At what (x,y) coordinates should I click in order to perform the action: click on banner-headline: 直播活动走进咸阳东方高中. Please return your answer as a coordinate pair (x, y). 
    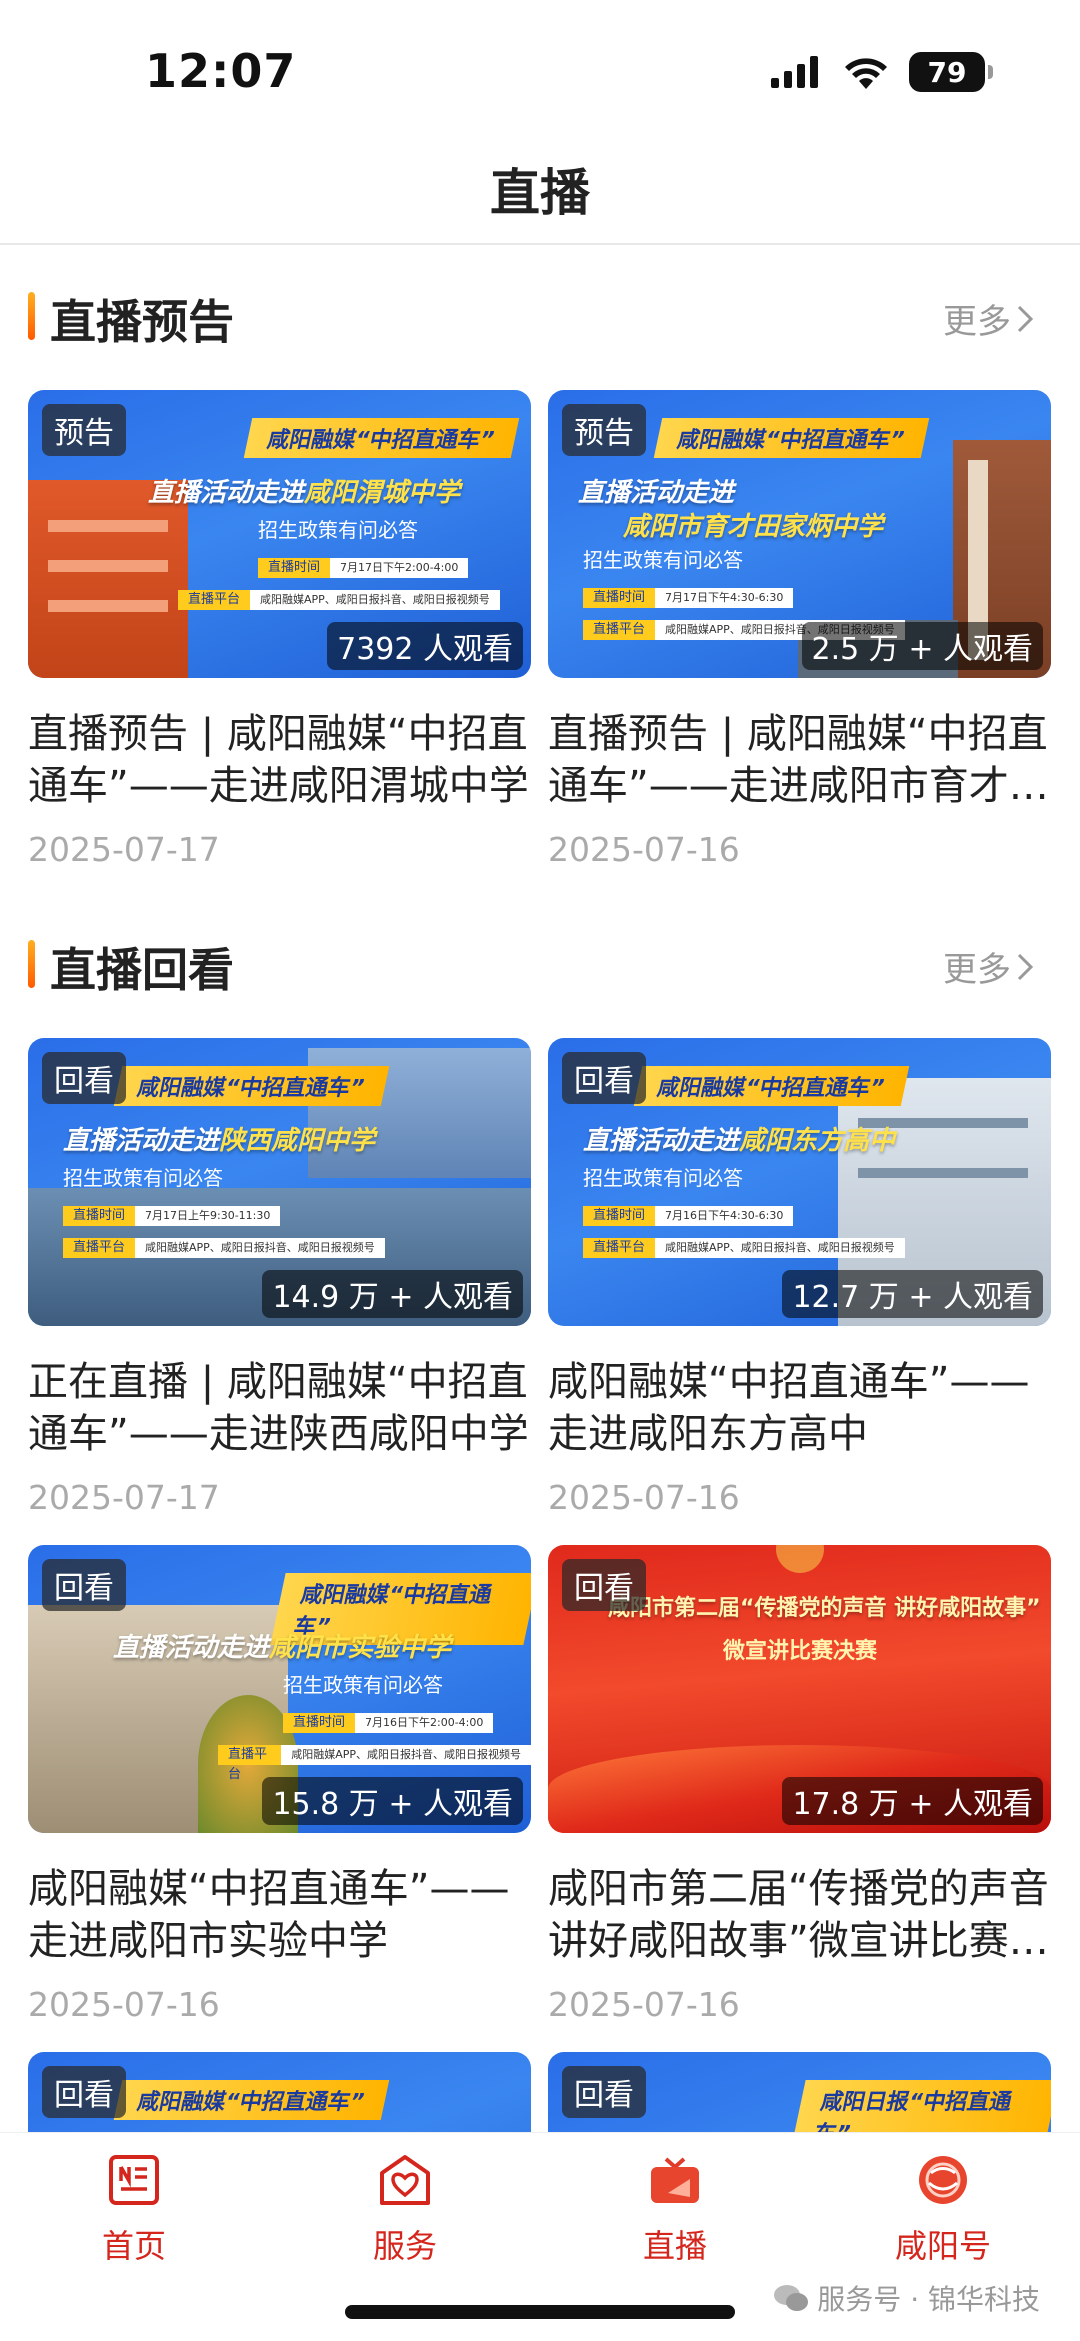
    Looking at the image, I should click on (739, 1141).